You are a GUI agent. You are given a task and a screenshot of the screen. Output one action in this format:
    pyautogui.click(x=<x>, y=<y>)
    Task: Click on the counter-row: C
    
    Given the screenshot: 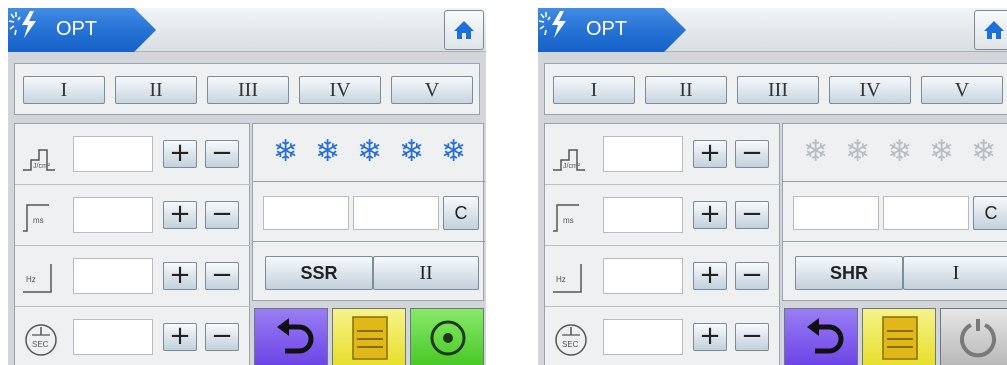 What is the action you would take?
    pyautogui.click(x=369, y=212)
    